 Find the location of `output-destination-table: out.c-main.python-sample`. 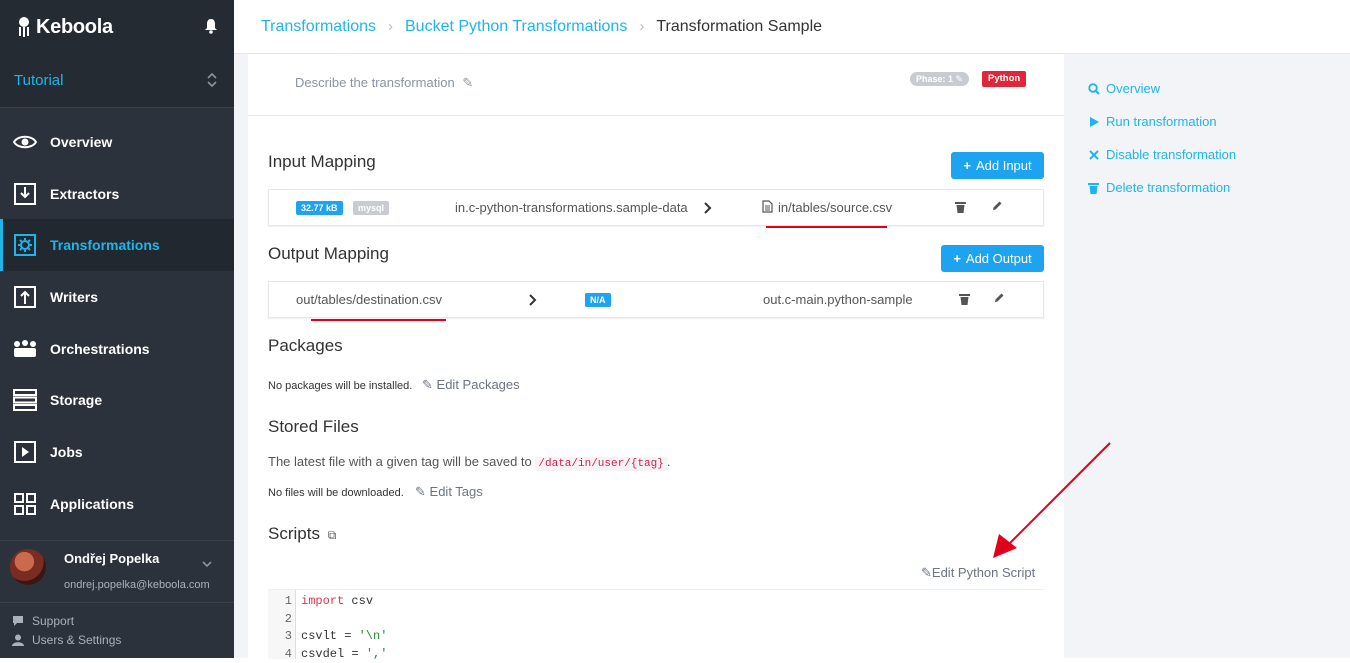

output-destination-table: out.c-main.python-sample is located at coordinates (838, 299).